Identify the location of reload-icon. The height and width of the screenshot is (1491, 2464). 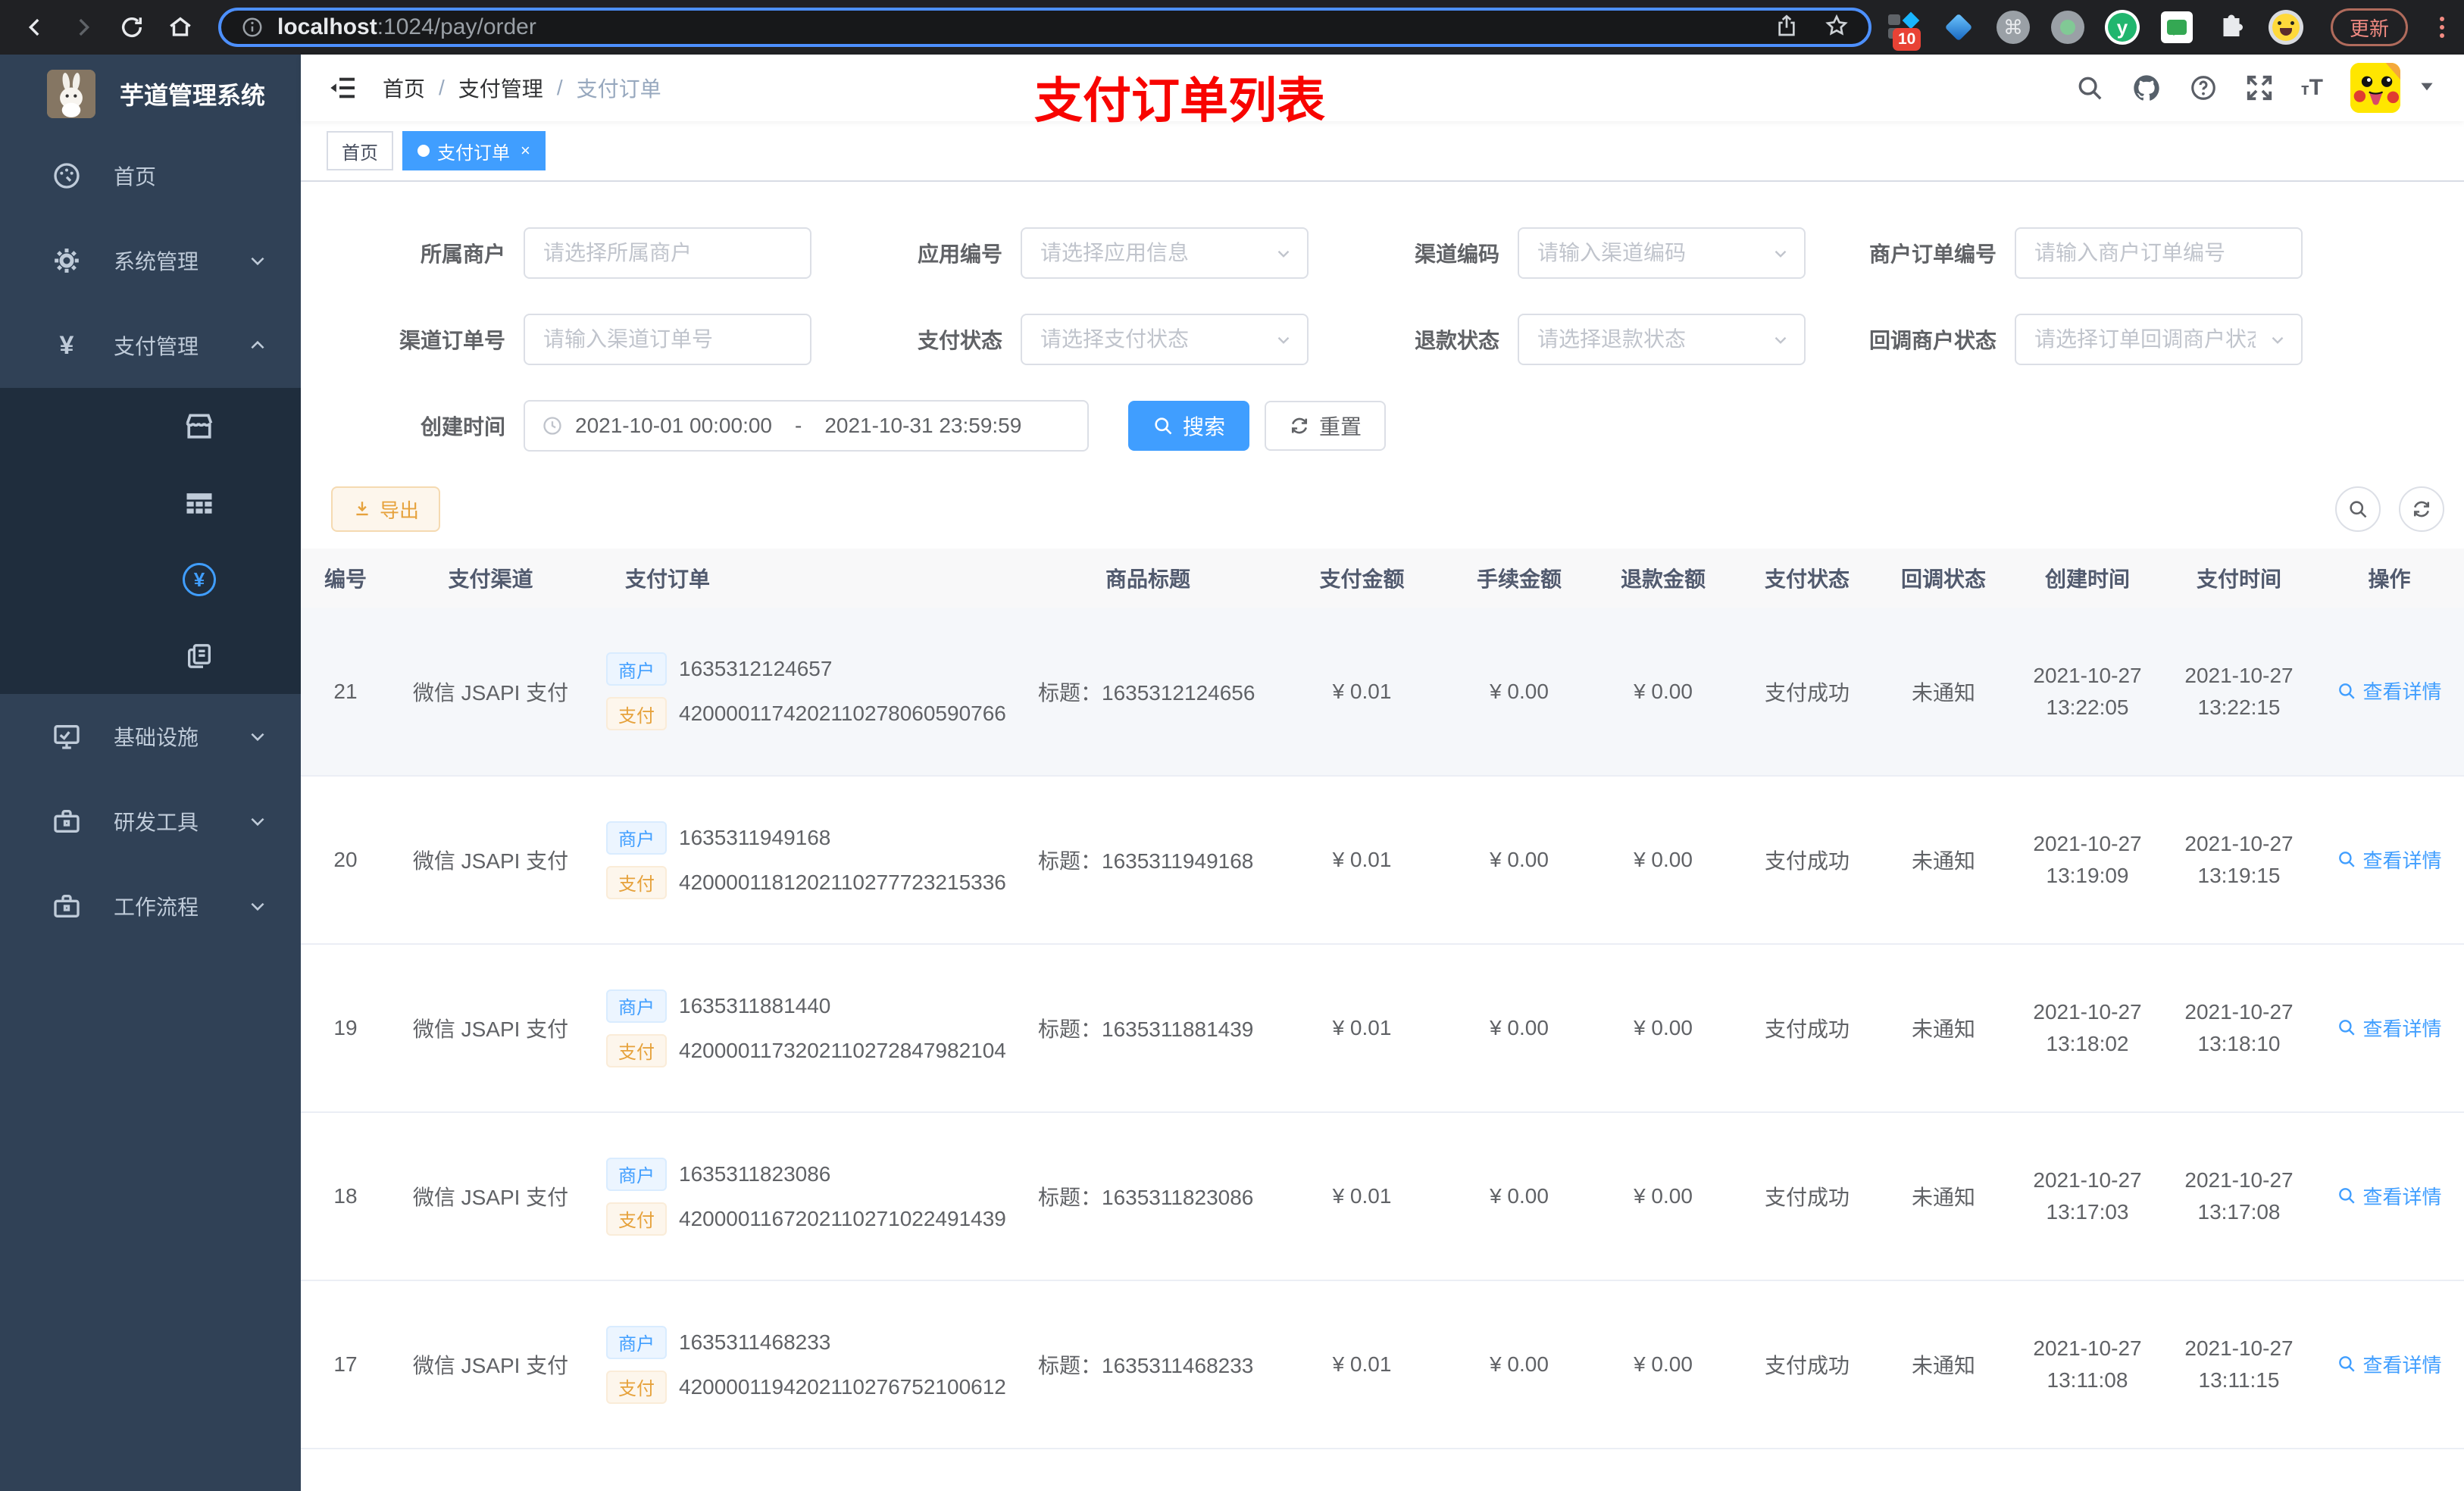
(132, 27).